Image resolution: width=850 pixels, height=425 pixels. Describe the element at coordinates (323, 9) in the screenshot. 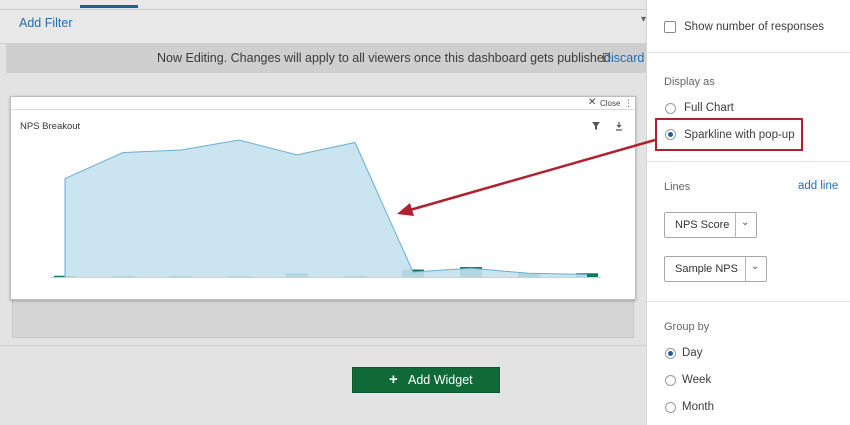

I see `toolbar-divider` at that location.